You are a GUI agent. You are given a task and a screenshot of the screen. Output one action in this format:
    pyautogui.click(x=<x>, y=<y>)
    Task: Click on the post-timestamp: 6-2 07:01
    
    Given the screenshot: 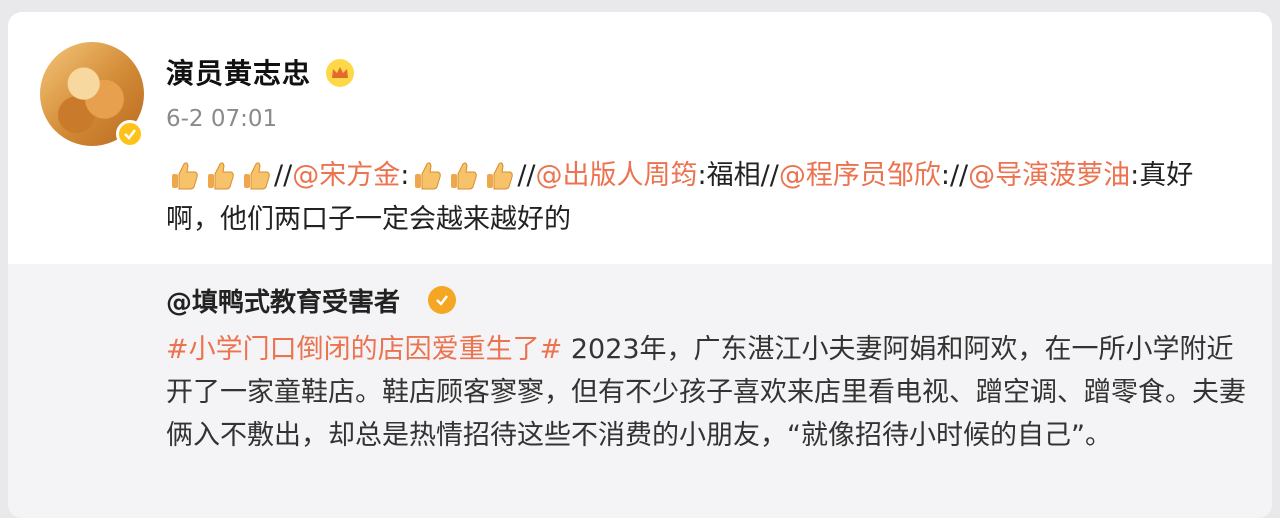 What is the action you would take?
    pyautogui.click(x=221, y=119)
    